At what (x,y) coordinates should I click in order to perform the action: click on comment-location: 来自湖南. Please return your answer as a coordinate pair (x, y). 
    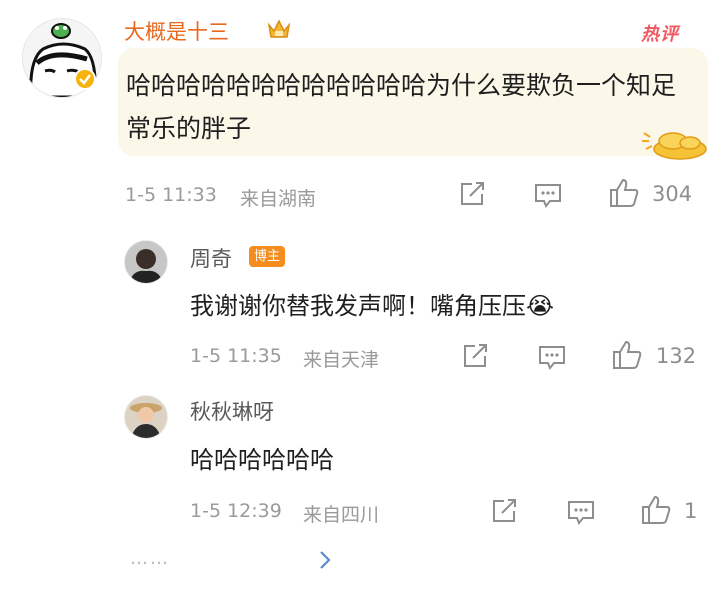
    Looking at the image, I should click on (278, 199).